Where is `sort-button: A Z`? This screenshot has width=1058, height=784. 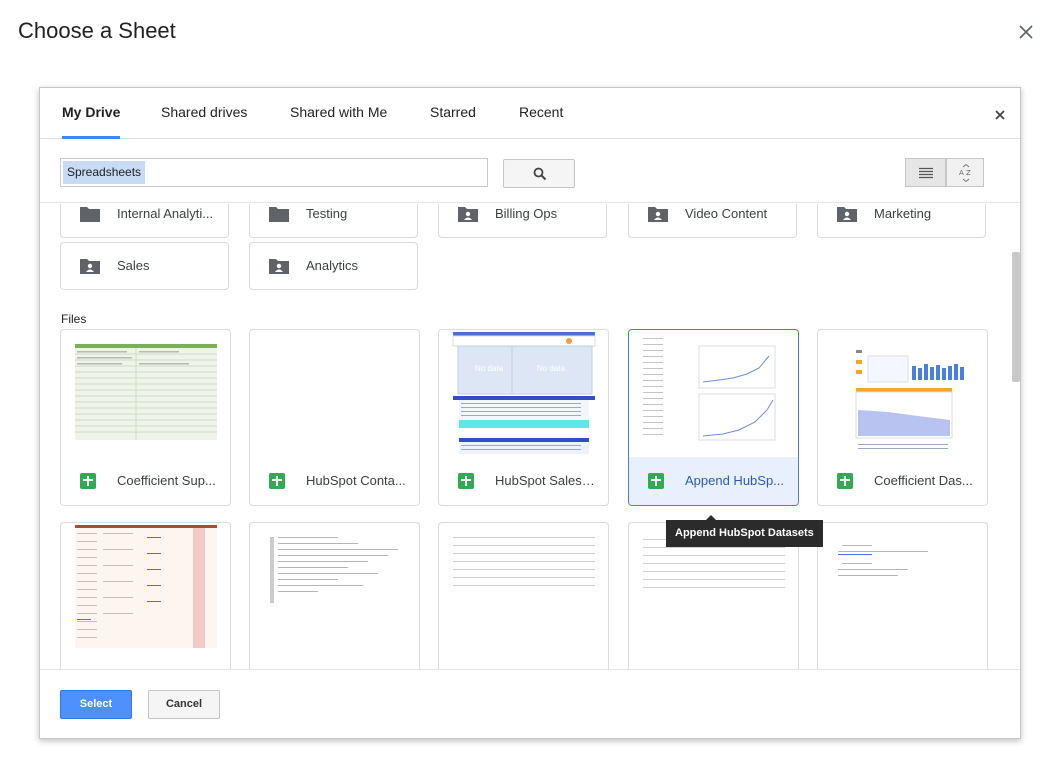 sort-button: A Z is located at coordinates (965, 172).